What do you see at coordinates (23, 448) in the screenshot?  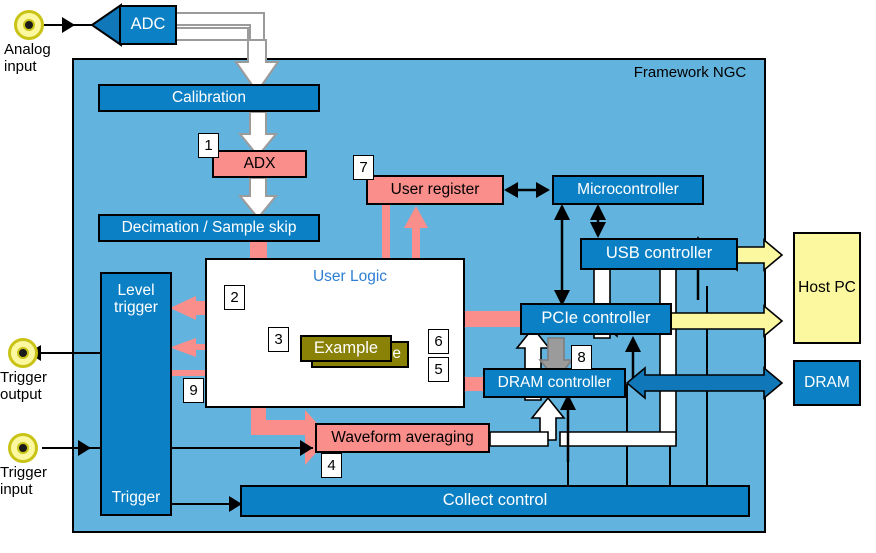 I see `coax-connector-trigger-input-icon` at bounding box center [23, 448].